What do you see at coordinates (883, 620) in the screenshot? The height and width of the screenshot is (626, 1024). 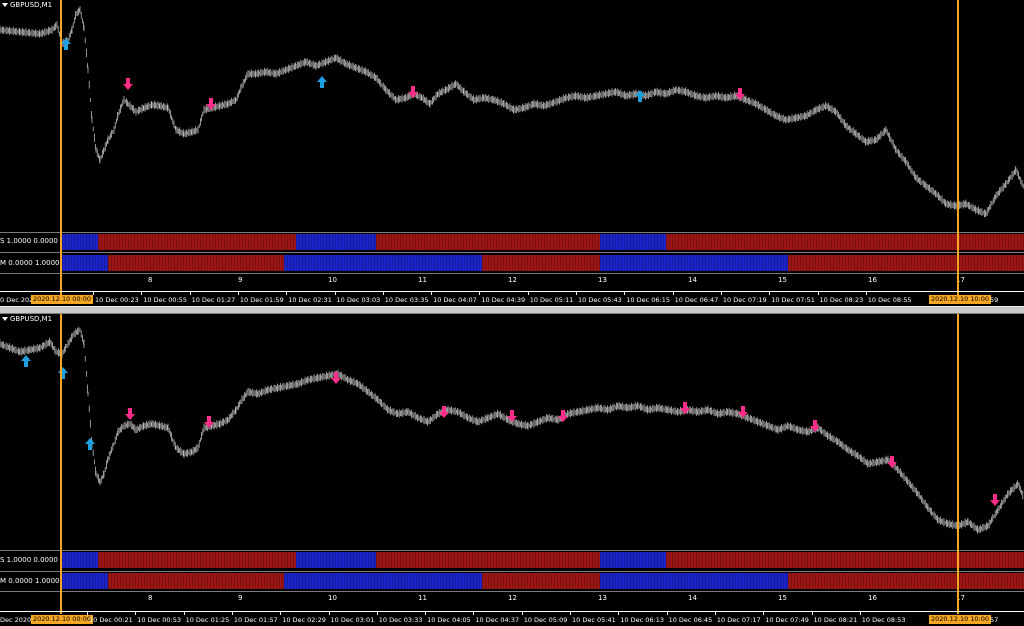 I see `axis-time-label: 10 Dec 08:53` at bounding box center [883, 620].